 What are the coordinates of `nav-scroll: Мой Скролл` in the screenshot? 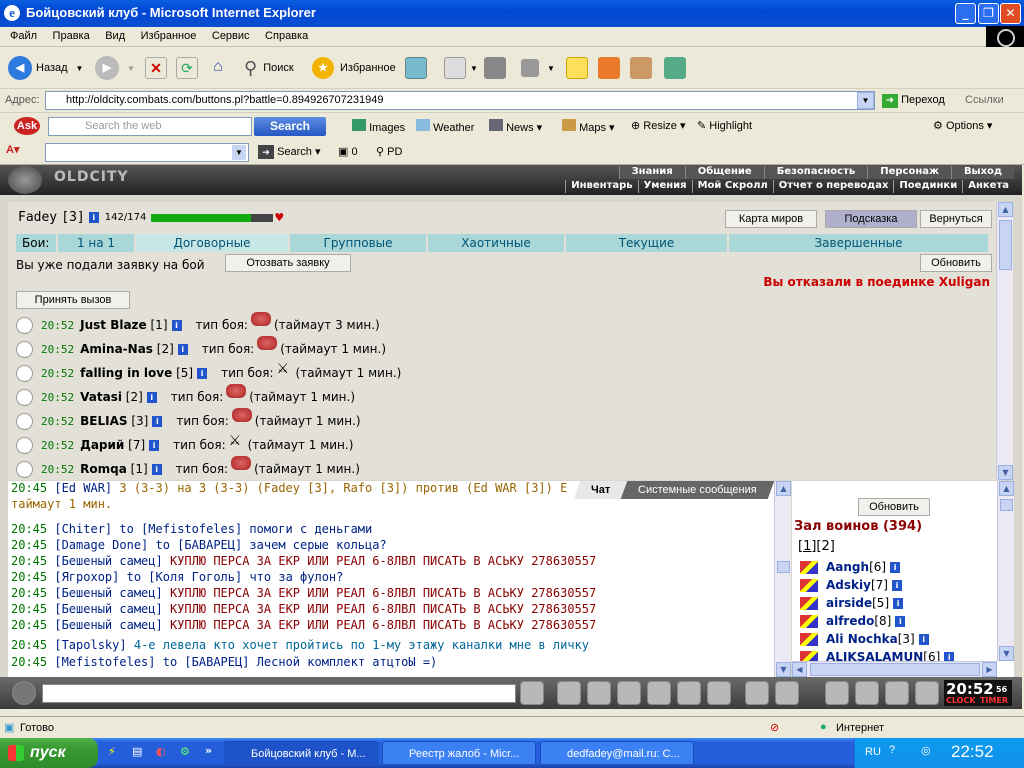 It's located at (732, 186).